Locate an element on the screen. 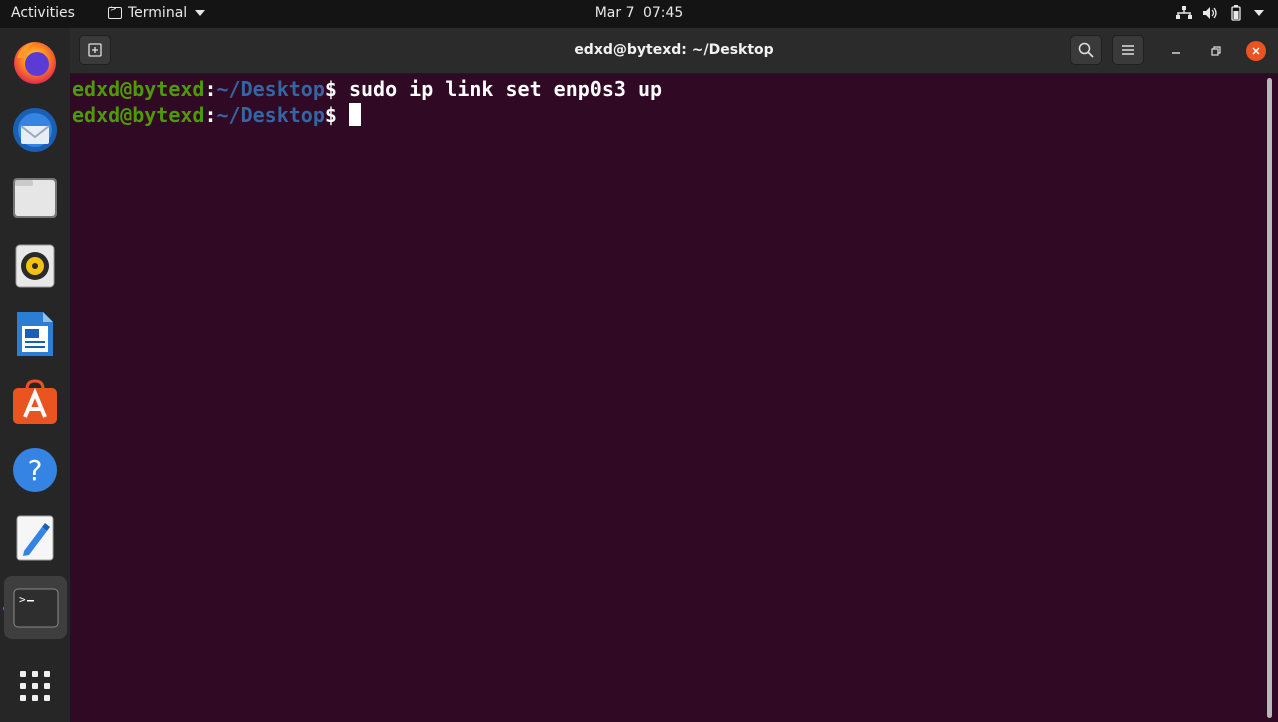 This screenshot has height=722, width=1278. rhythmbox-icon is located at coordinates (35, 266).